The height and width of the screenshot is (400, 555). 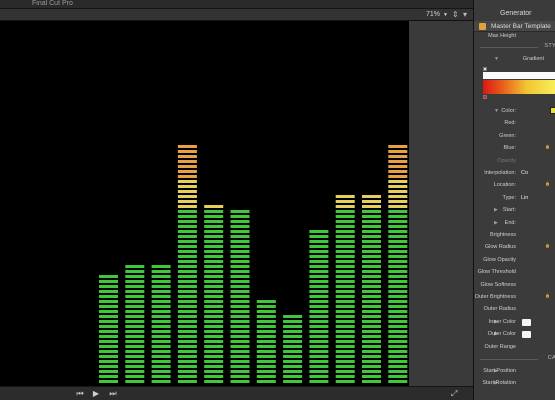 What do you see at coordinates (514, 223) in the screenshot?
I see `parameter-row: ▶ End:` at bounding box center [514, 223].